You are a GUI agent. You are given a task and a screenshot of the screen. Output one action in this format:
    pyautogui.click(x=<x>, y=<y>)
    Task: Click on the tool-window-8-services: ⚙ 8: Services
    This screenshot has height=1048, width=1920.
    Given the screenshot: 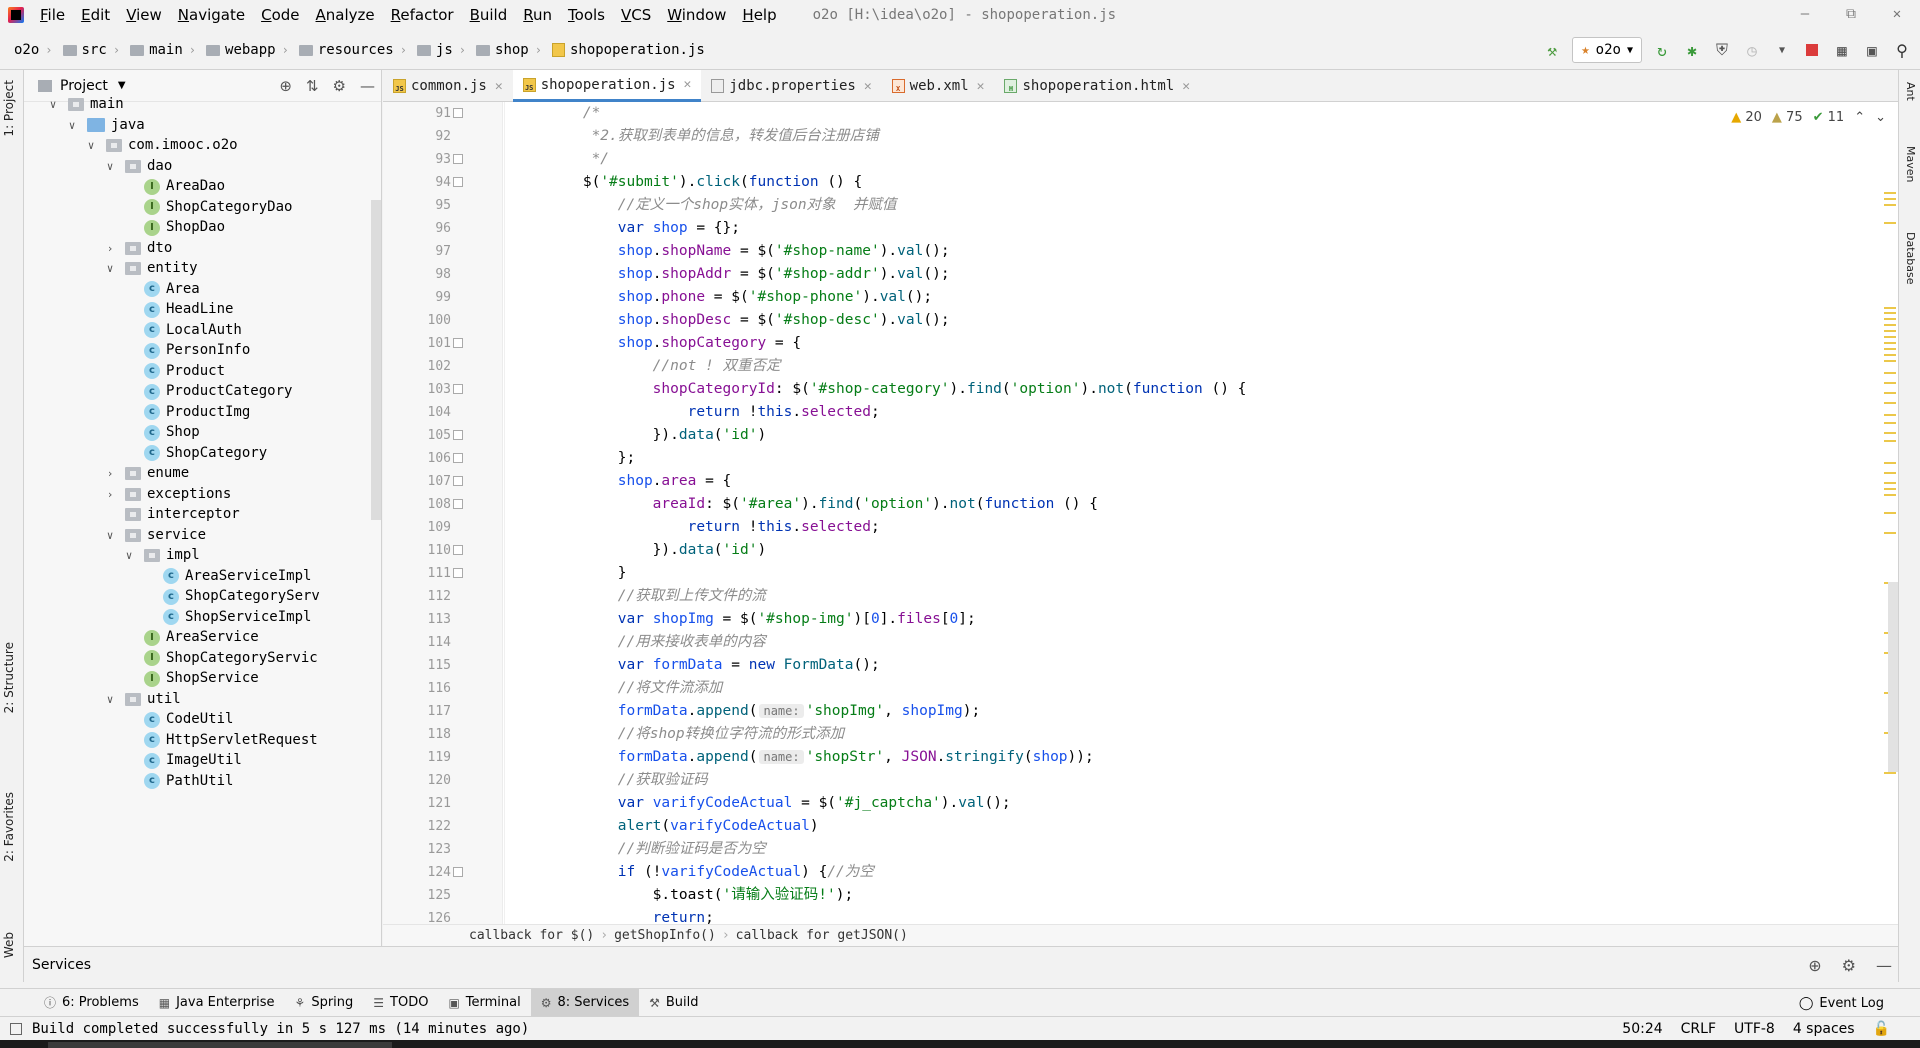 What is the action you would take?
    pyautogui.click(x=585, y=1002)
    